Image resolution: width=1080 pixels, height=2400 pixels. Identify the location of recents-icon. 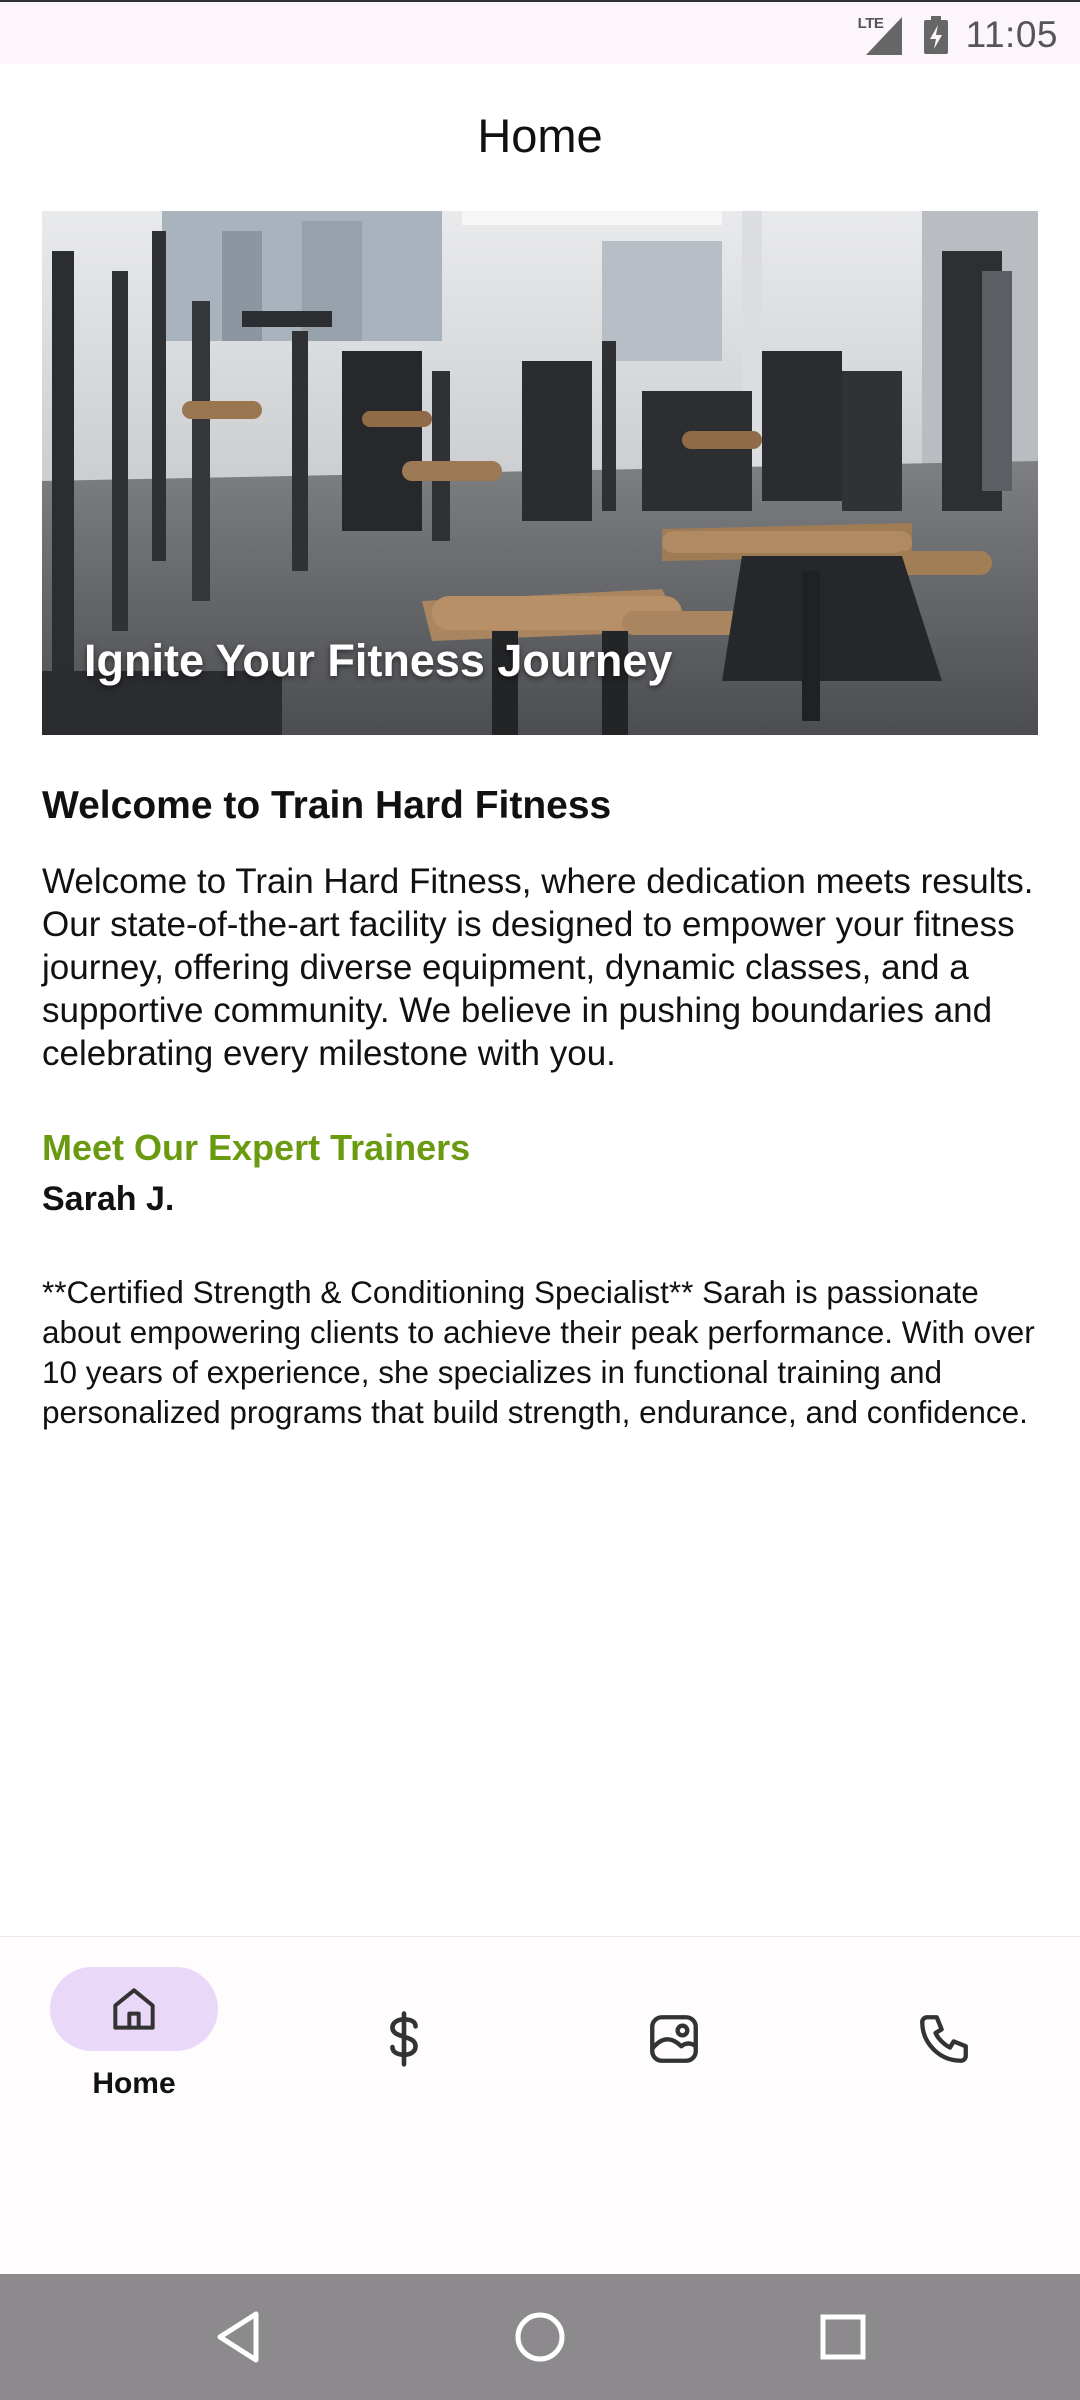
(843, 2337).